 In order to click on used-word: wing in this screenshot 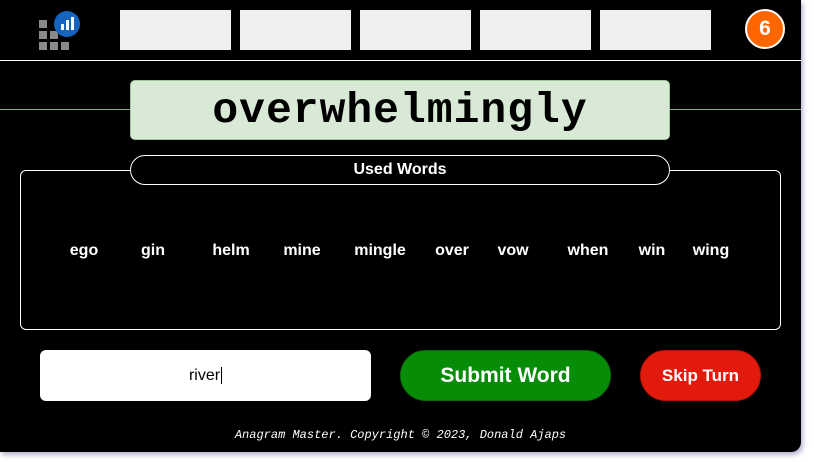, I will do `click(711, 250)`.